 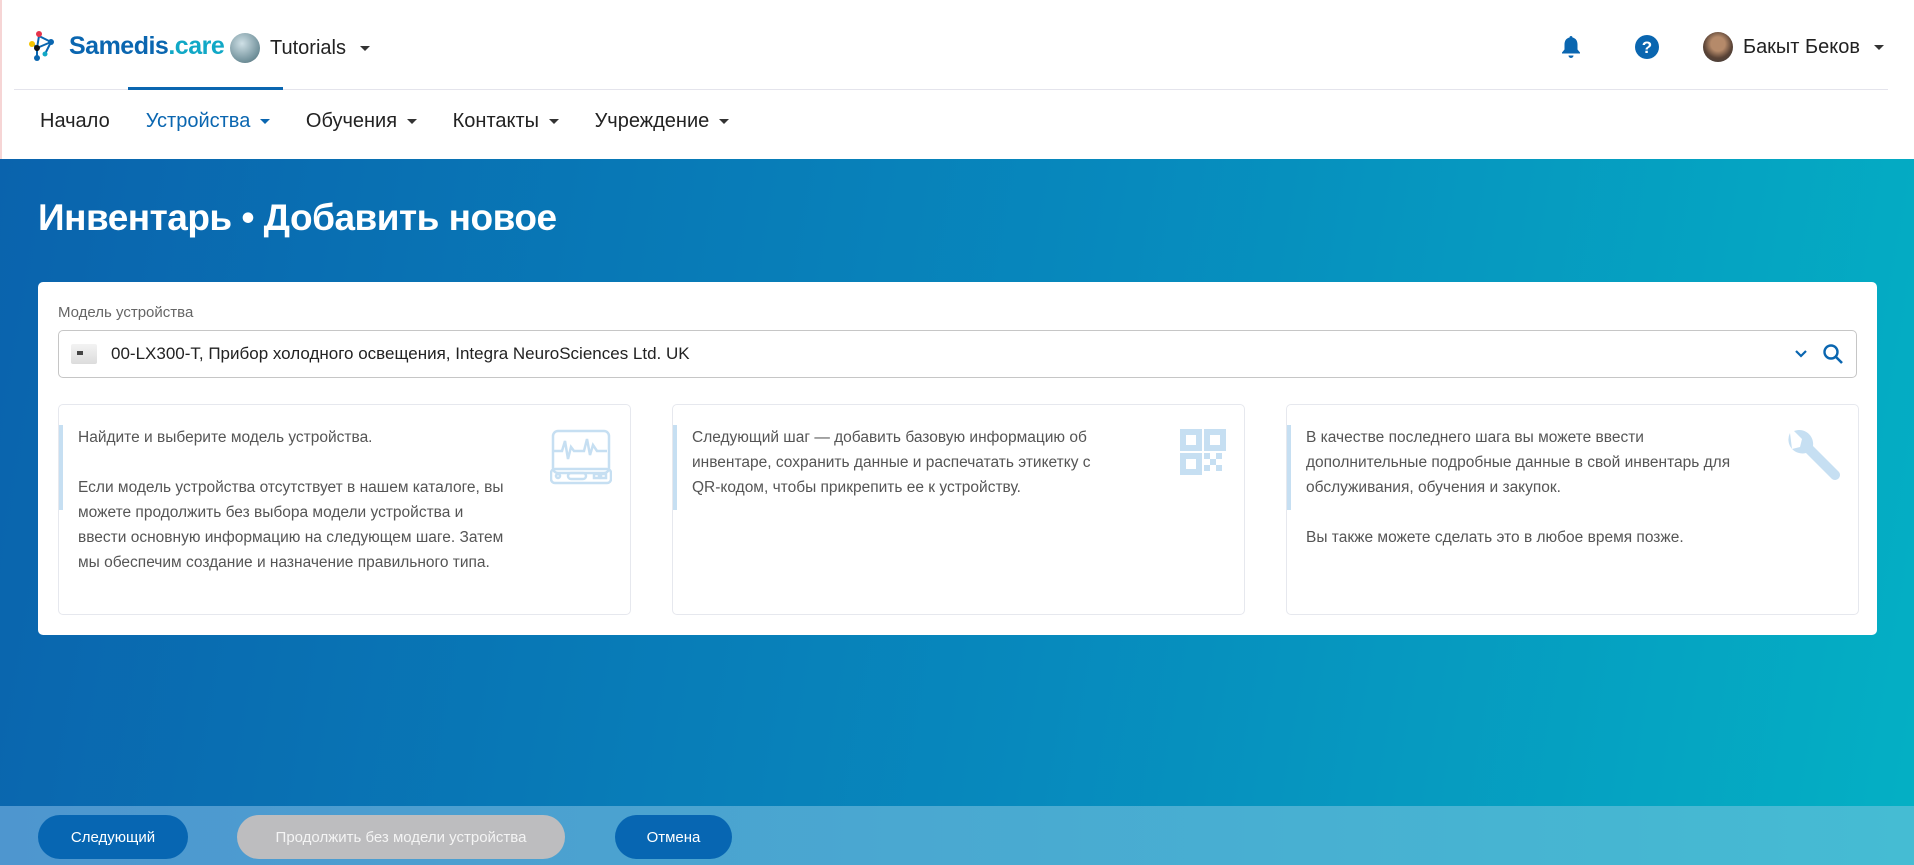 I want to click on search-icon, so click(x=1833, y=354).